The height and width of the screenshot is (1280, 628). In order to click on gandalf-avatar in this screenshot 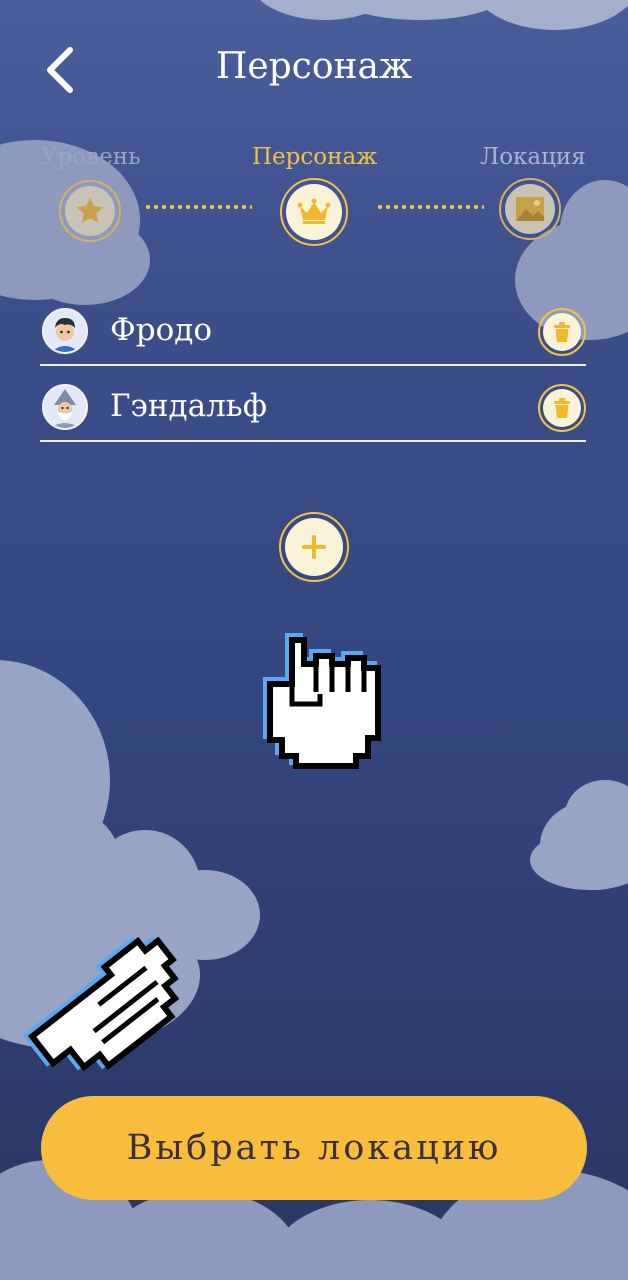, I will do `click(65, 407)`.